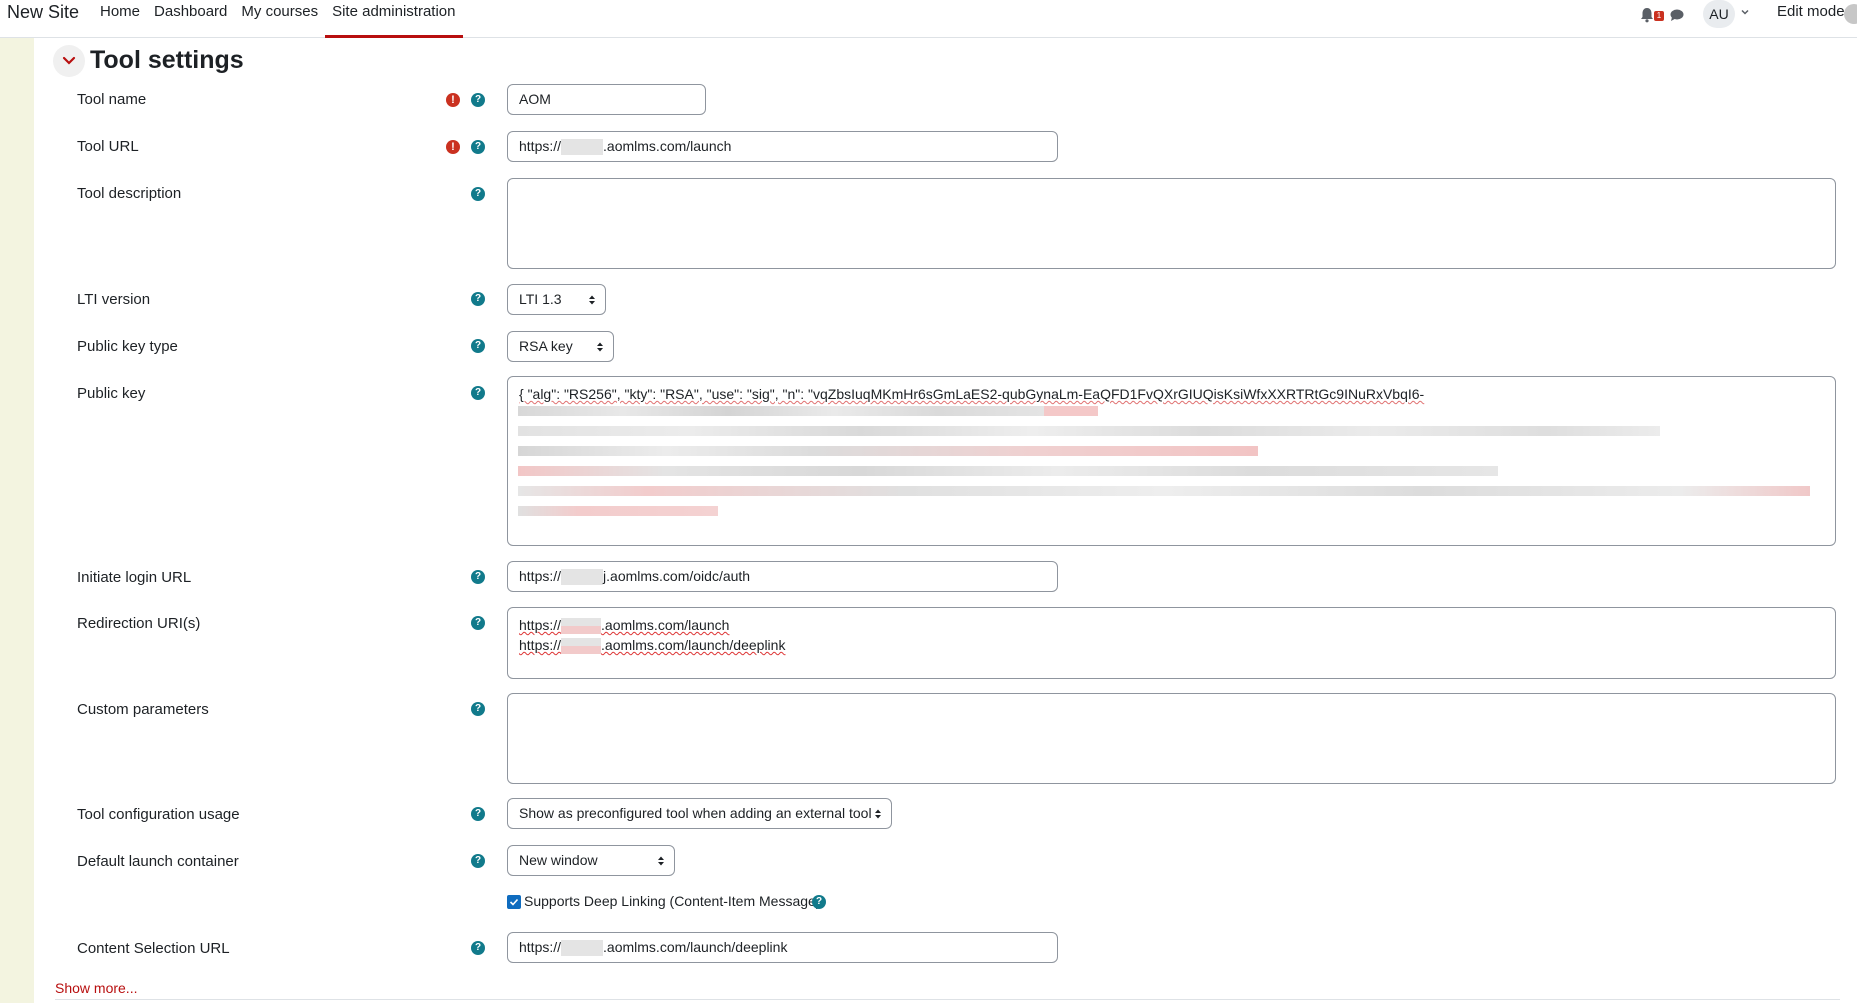 Image resolution: width=1857 pixels, height=1003 pixels. I want to click on content-selection-url-input: https:// .aomlms.com/launch/deeplink, so click(782, 947).